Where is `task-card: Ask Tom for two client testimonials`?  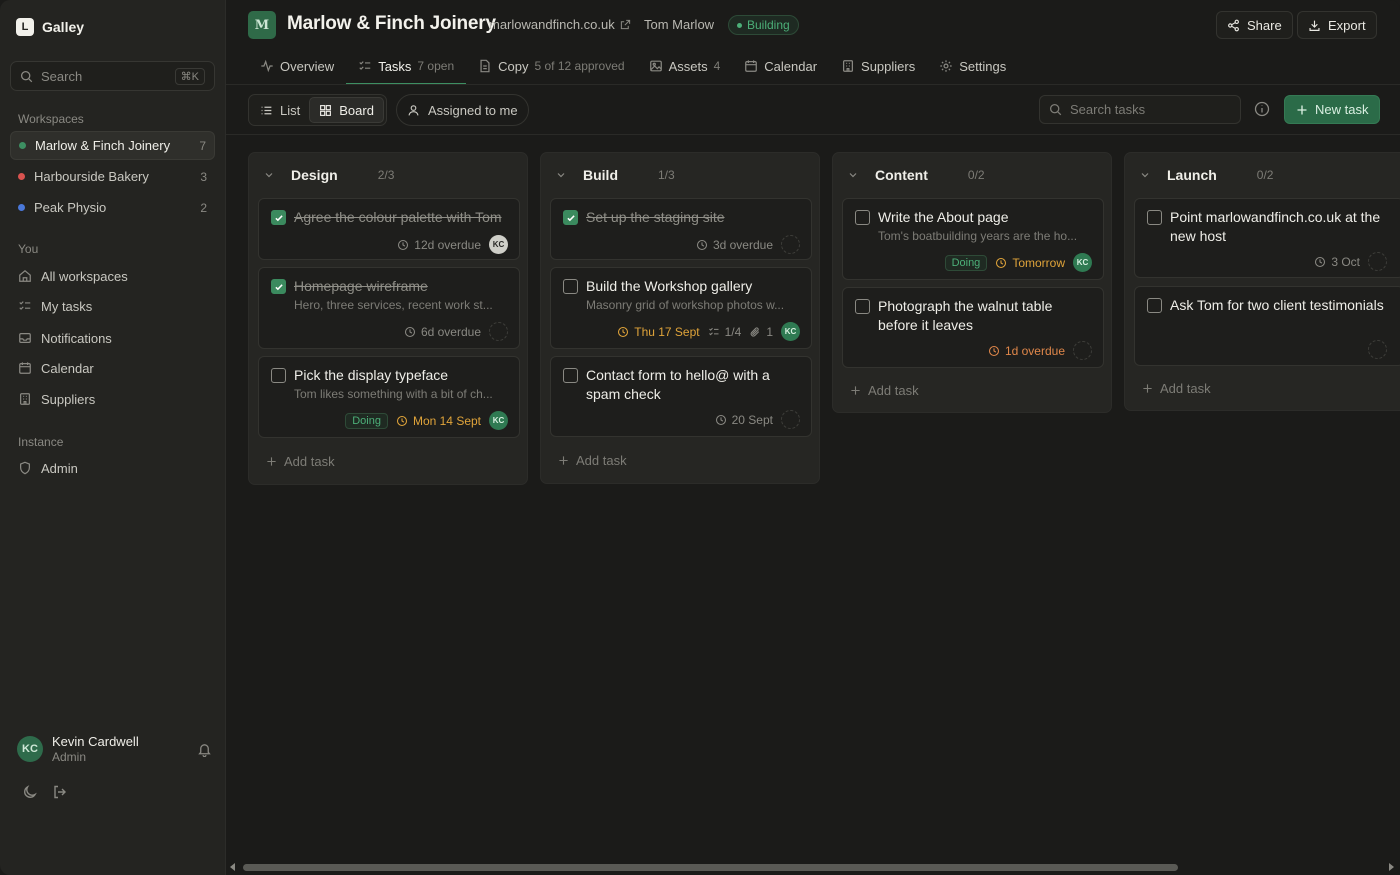 task-card: Ask Tom for two client testimonials is located at coordinates (1267, 326).